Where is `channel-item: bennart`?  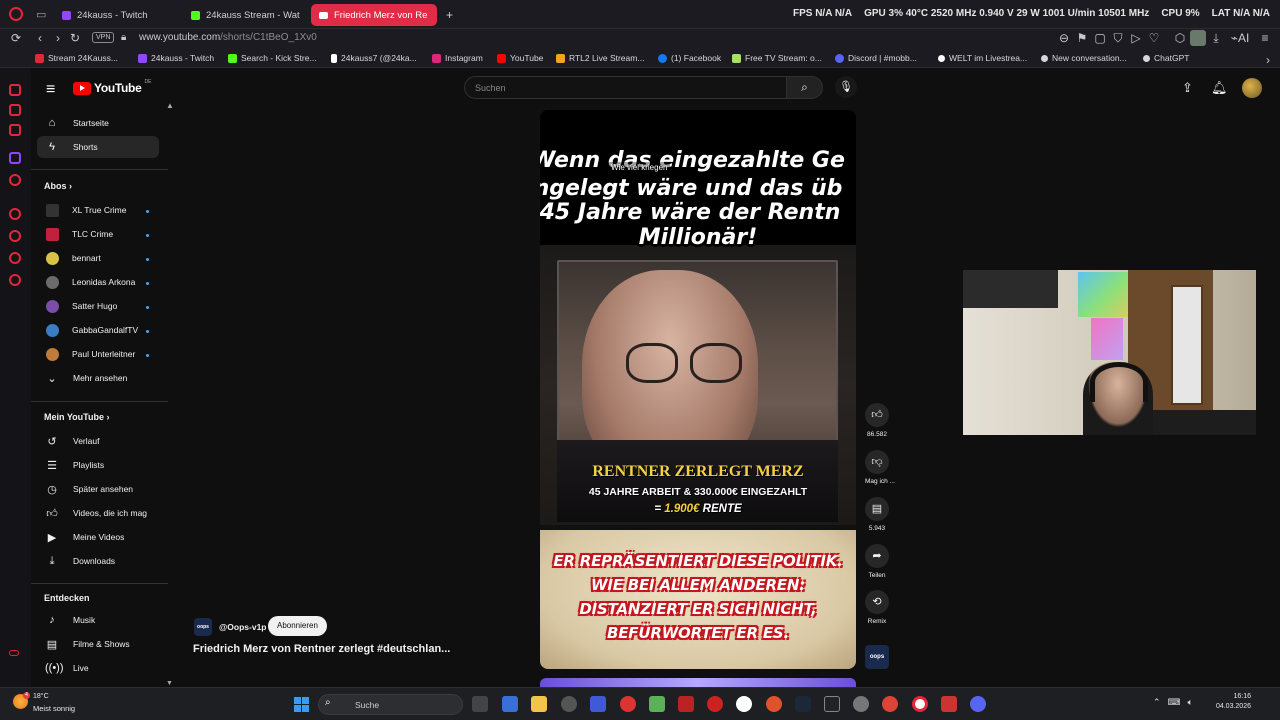 channel-item: bennart is located at coordinates (98, 258).